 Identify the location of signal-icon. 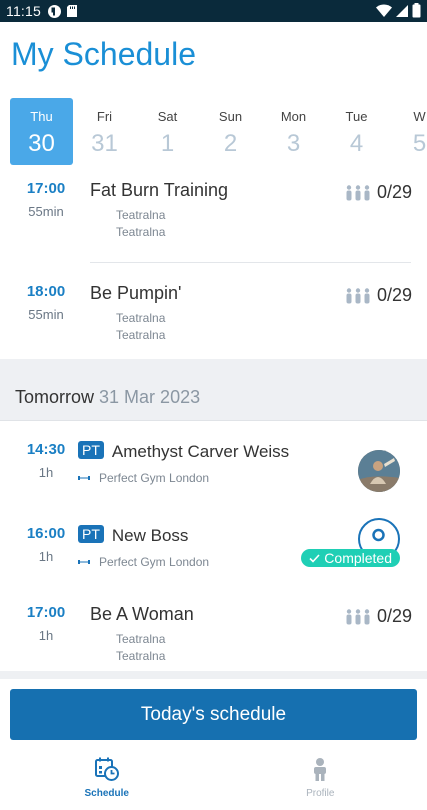
(402, 10).